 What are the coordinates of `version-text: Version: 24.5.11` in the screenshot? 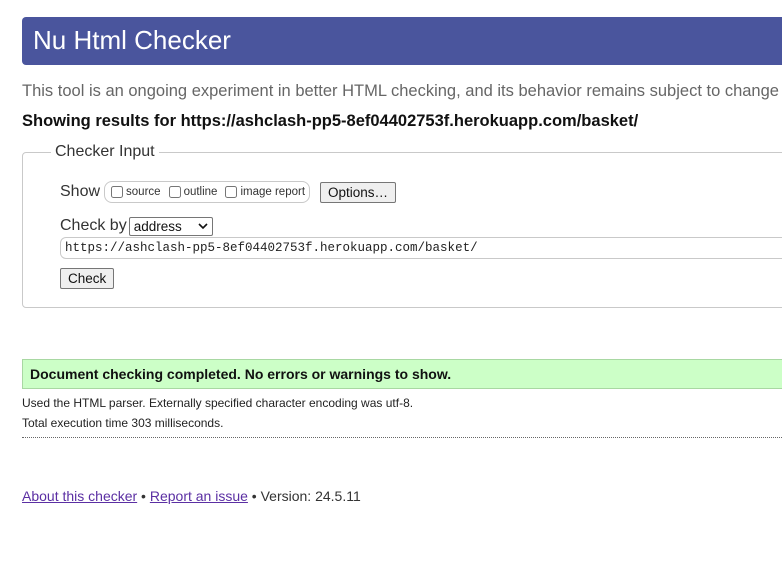 It's located at (310, 496).